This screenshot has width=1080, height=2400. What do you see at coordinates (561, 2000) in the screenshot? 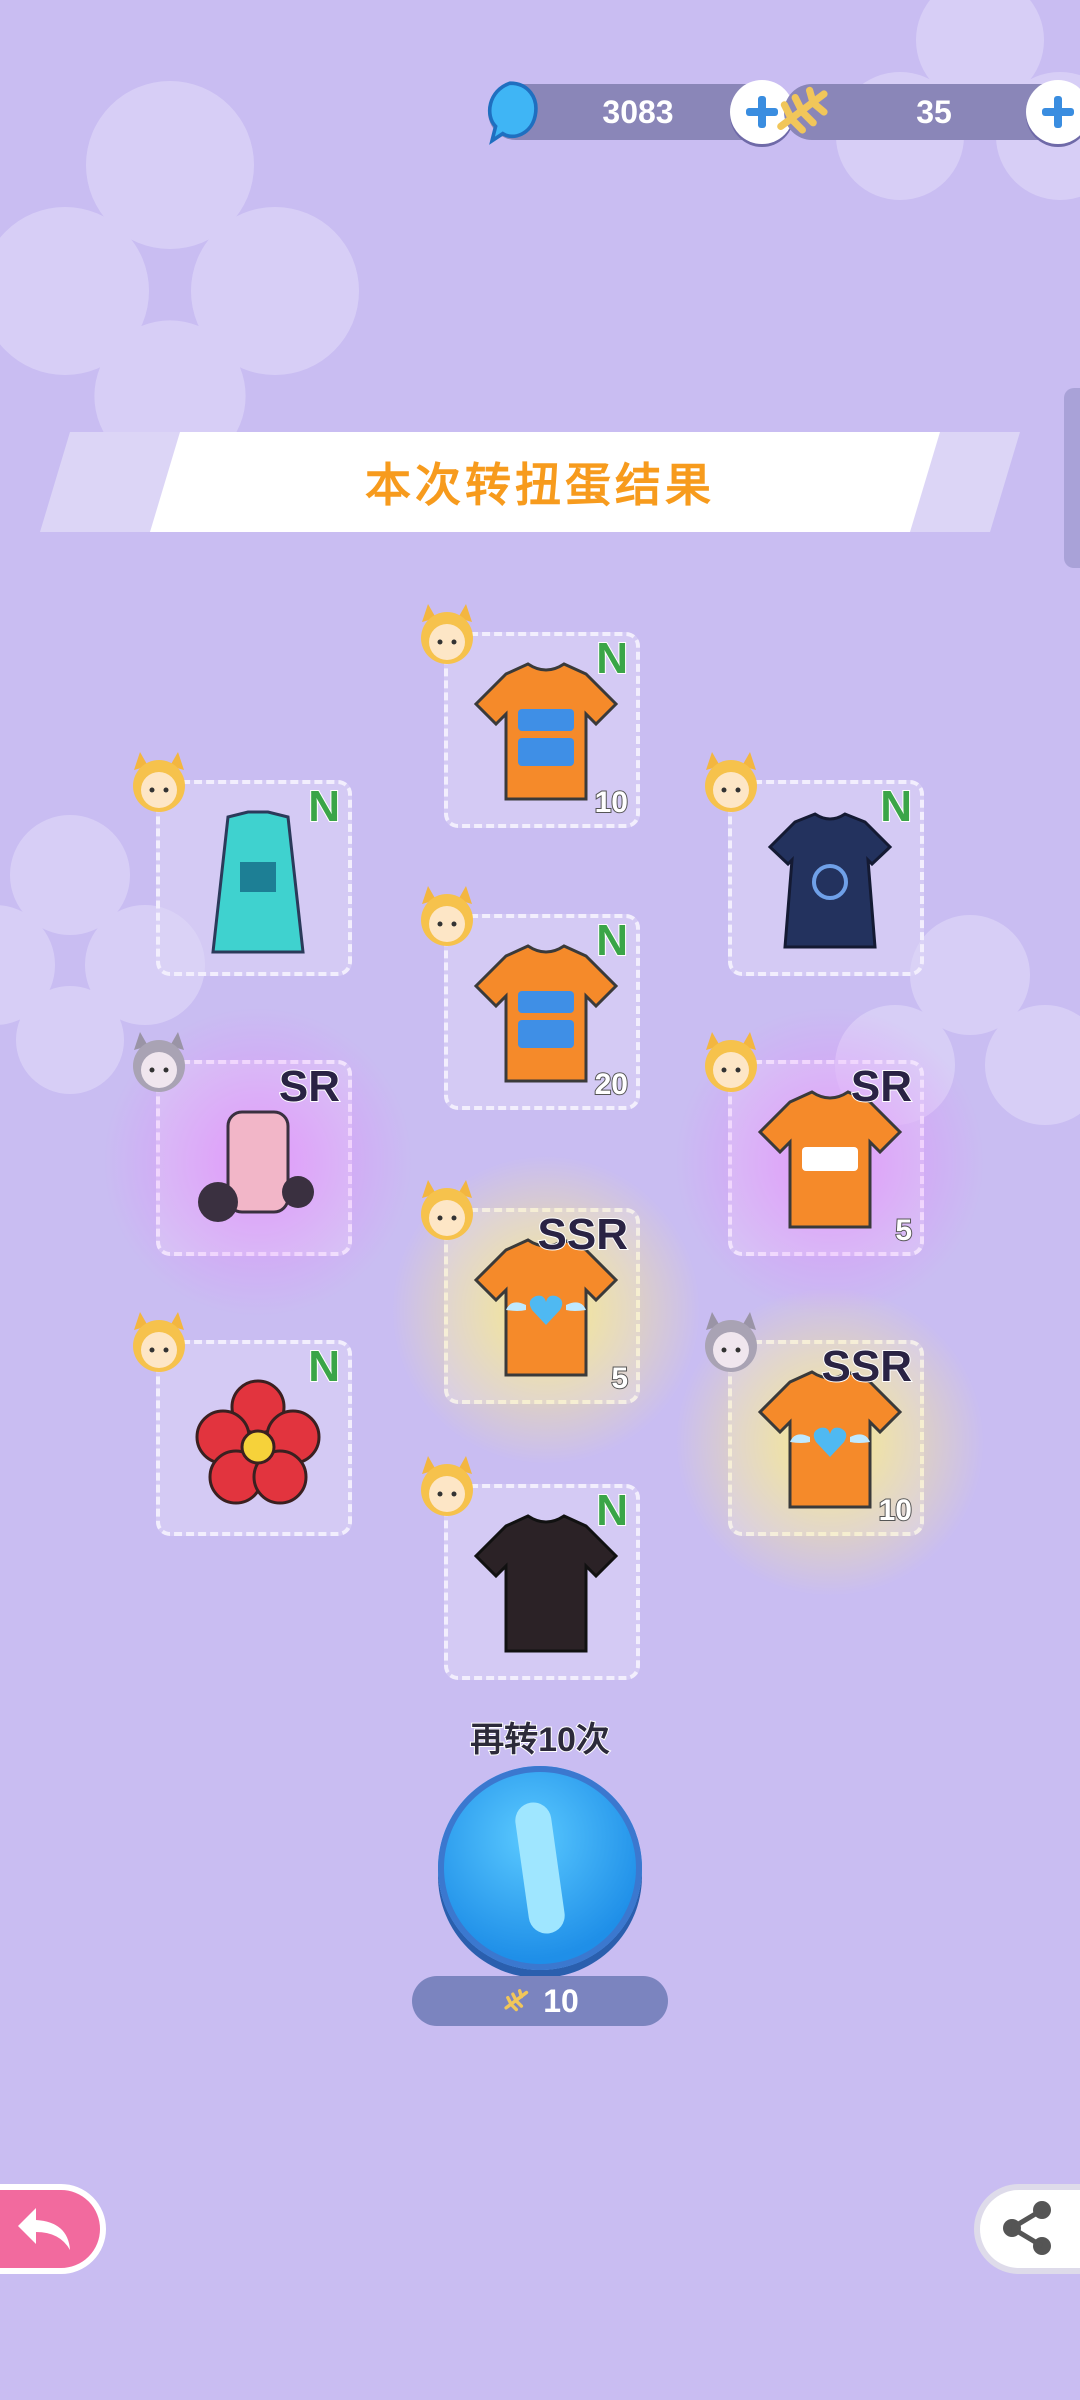
I see `spin-cost-value: 10` at bounding box center [561, 2000].